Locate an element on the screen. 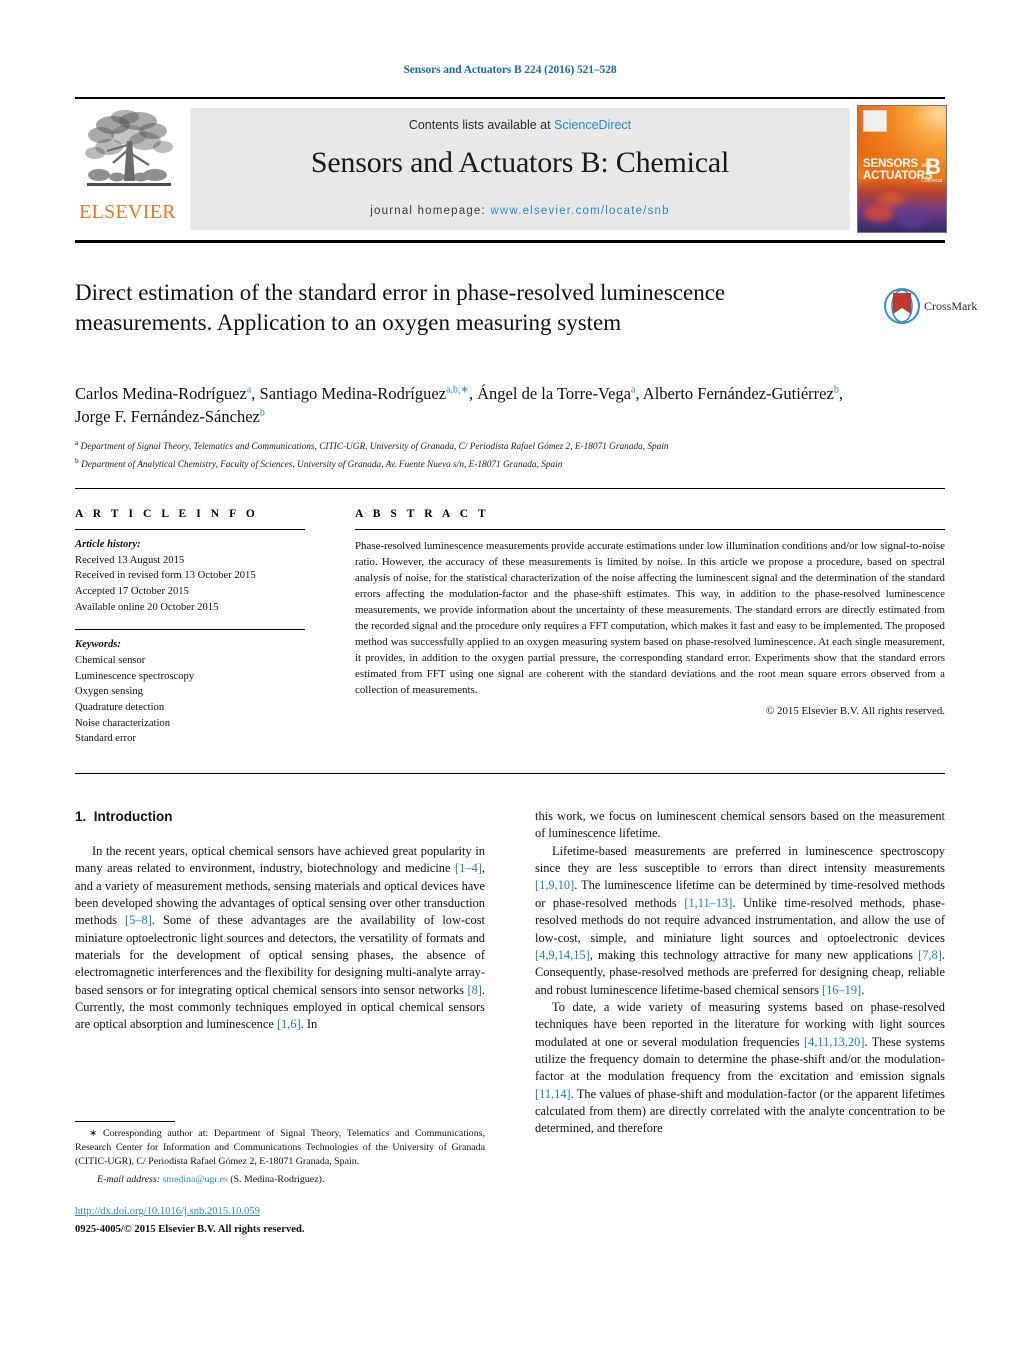 The width and height of the screenshot is (1020, 1351). keyword-item: Noise characterization is located at coordinates (122, 723).